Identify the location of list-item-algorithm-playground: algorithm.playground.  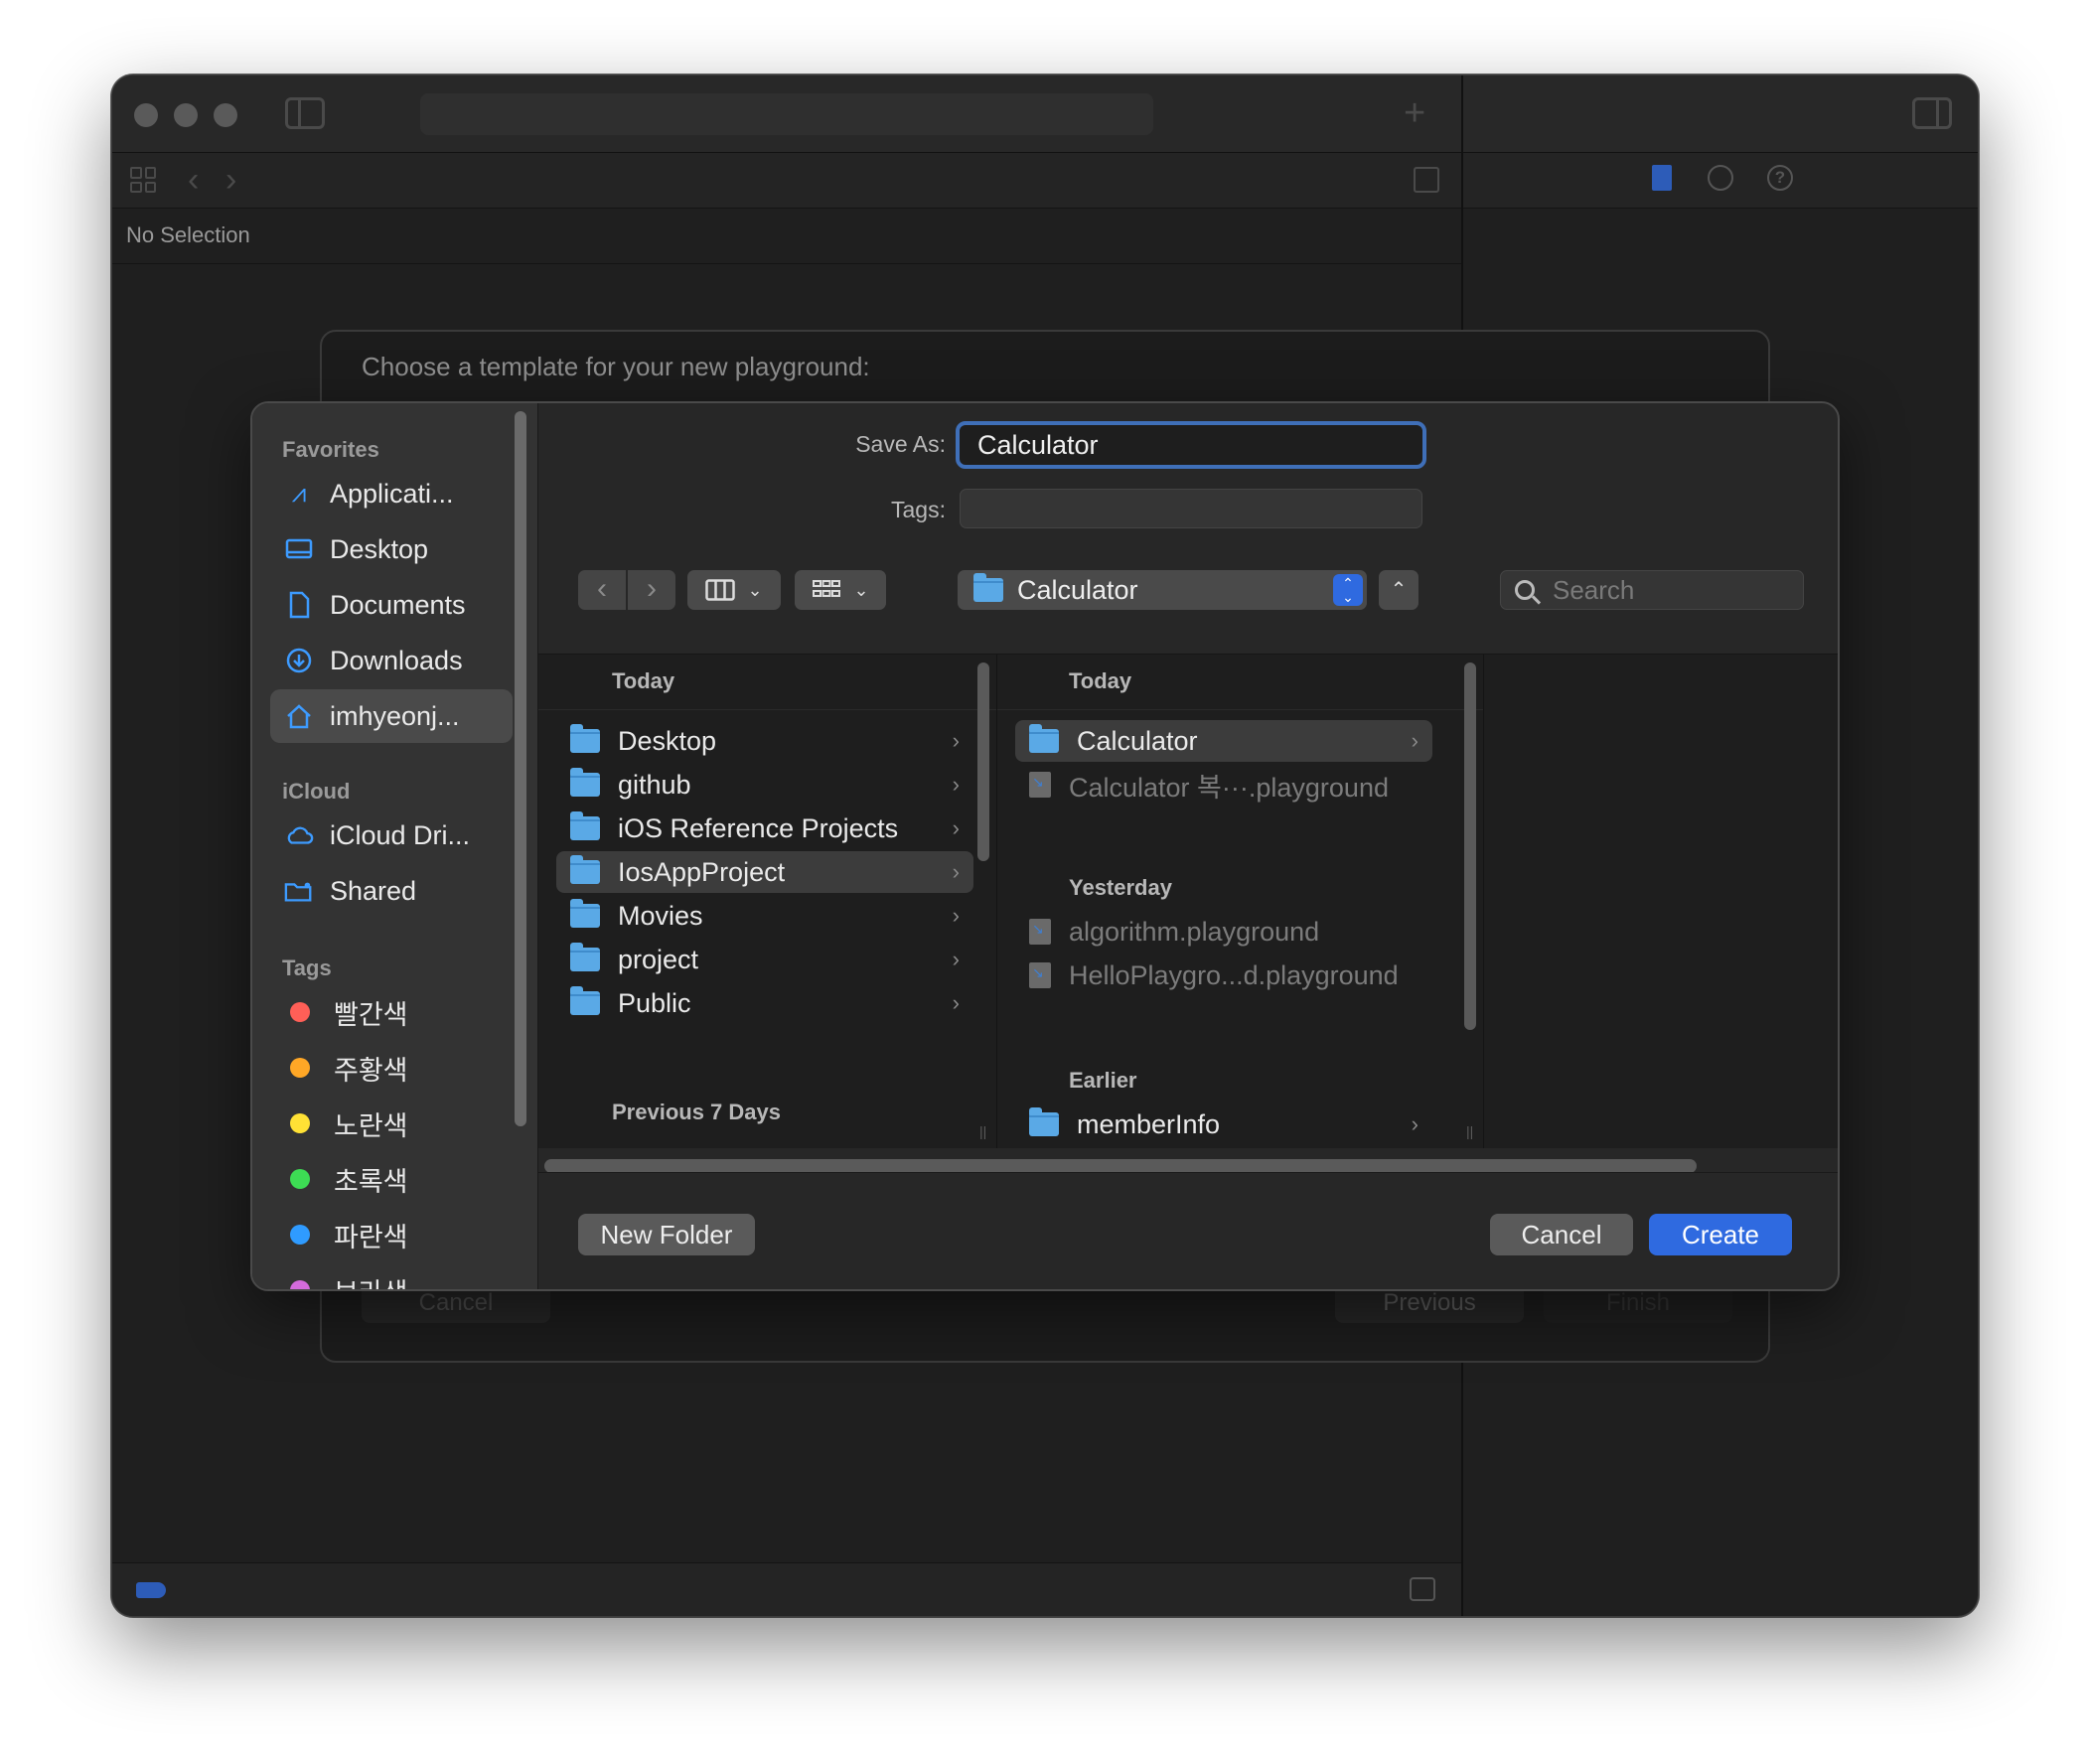
(1223, 932).